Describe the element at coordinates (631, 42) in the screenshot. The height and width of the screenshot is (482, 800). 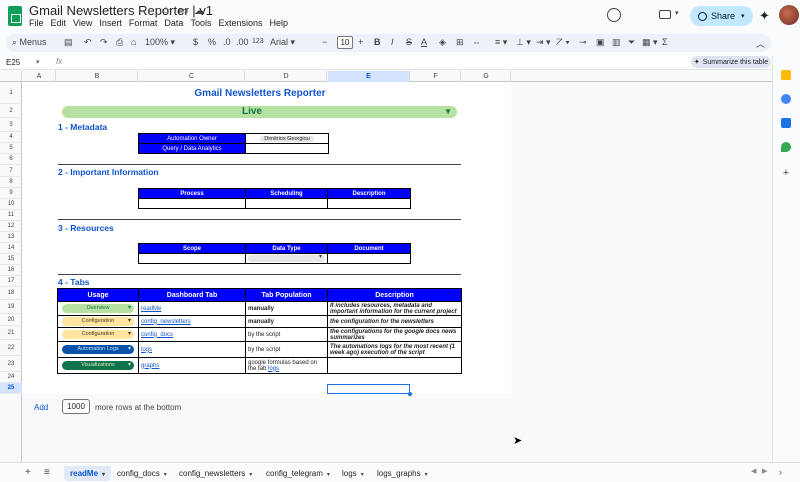
I see `filter-icon: ⏷` at that location.